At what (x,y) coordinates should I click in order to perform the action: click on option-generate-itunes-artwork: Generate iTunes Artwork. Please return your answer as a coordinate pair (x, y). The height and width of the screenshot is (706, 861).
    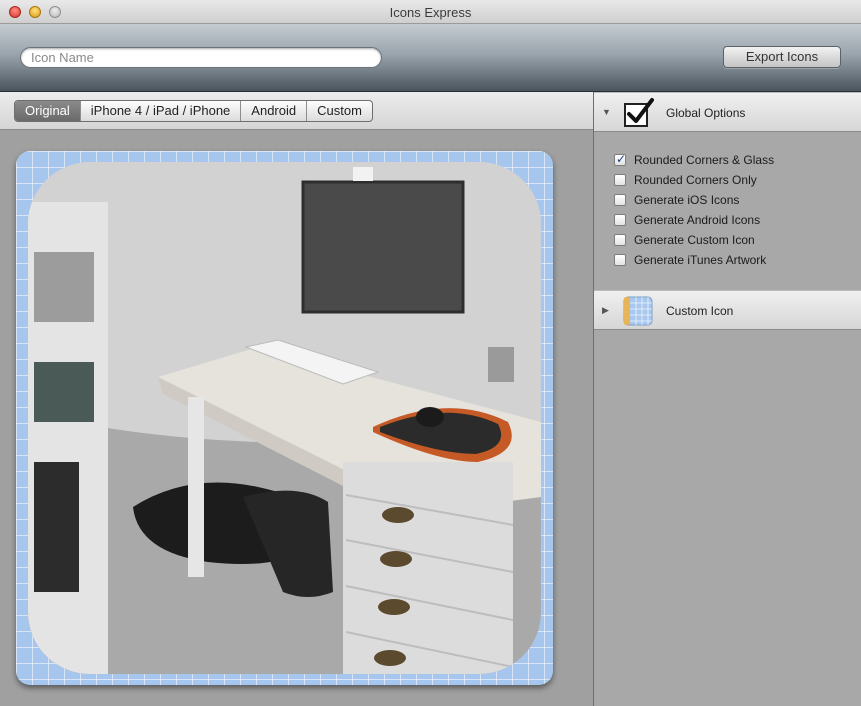
    Looking at the image, I should click on (727, 260).